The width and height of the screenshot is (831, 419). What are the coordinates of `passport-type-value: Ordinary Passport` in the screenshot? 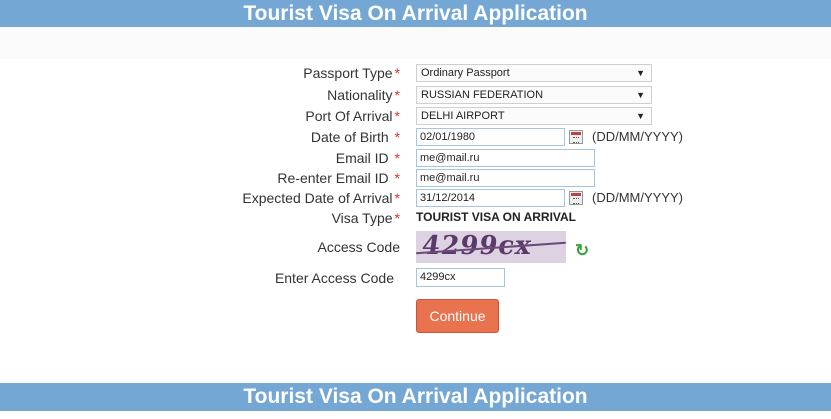 It's located at (465, 73).